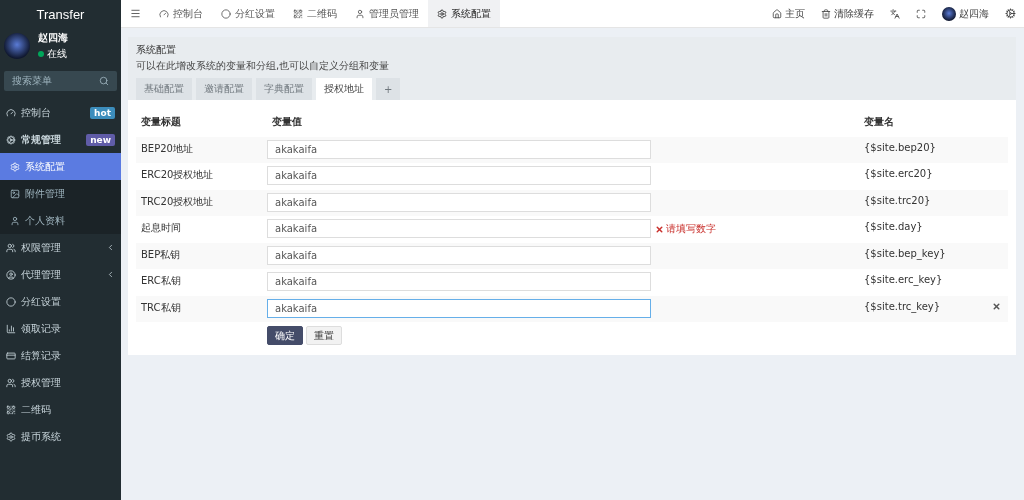 This screenshot has width=1024, height=500. Describe the element at coordinates (893, 227) in the screenshot. I see `variable-name: {$site.day}` at that location.